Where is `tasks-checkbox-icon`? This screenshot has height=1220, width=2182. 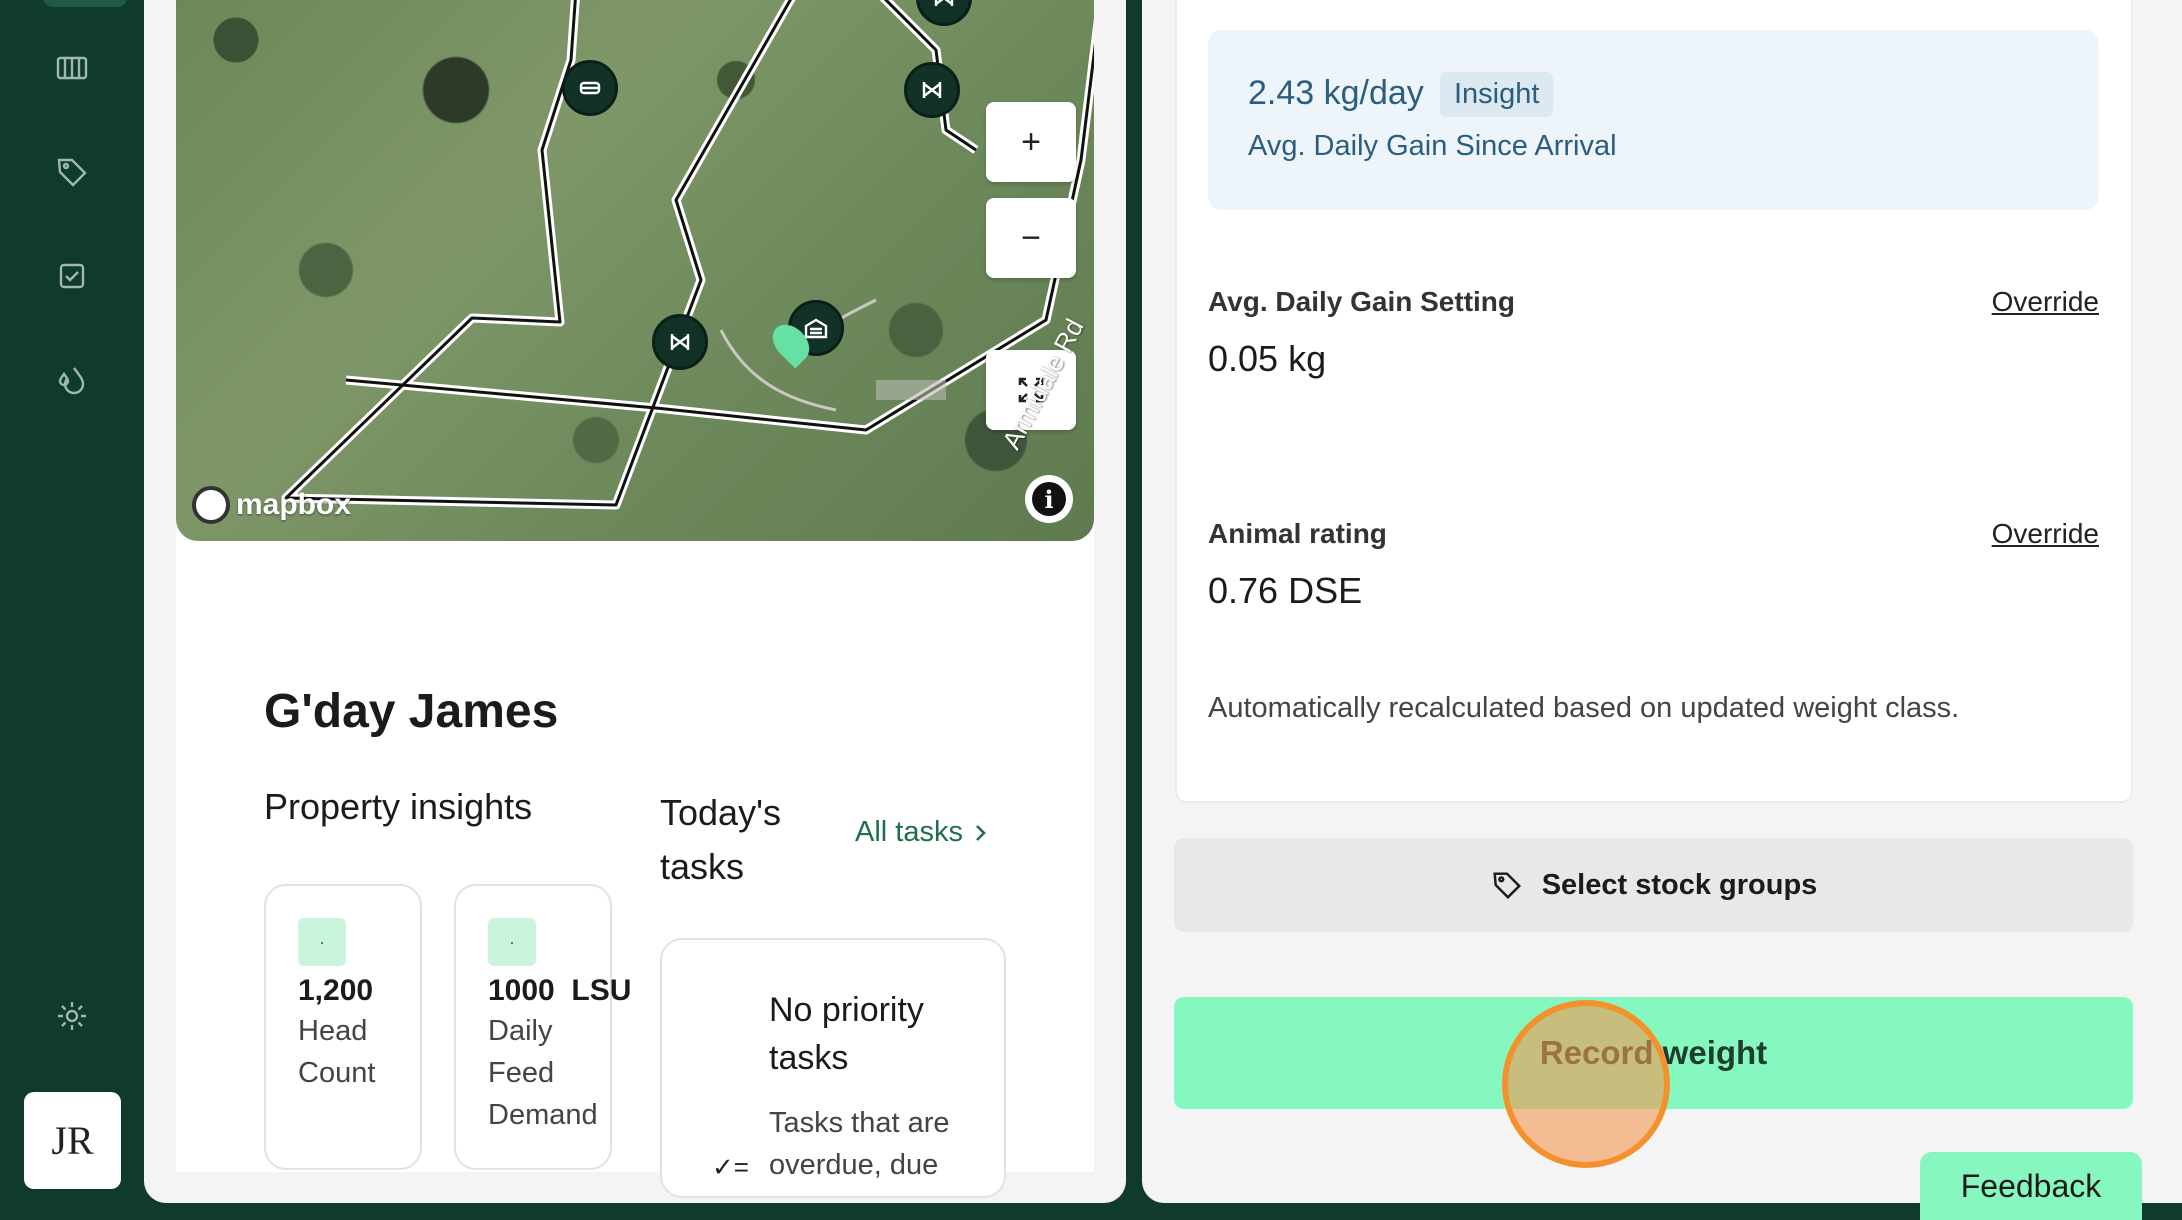
tasks-checkbox-icon is located at coordinates (72, 276).